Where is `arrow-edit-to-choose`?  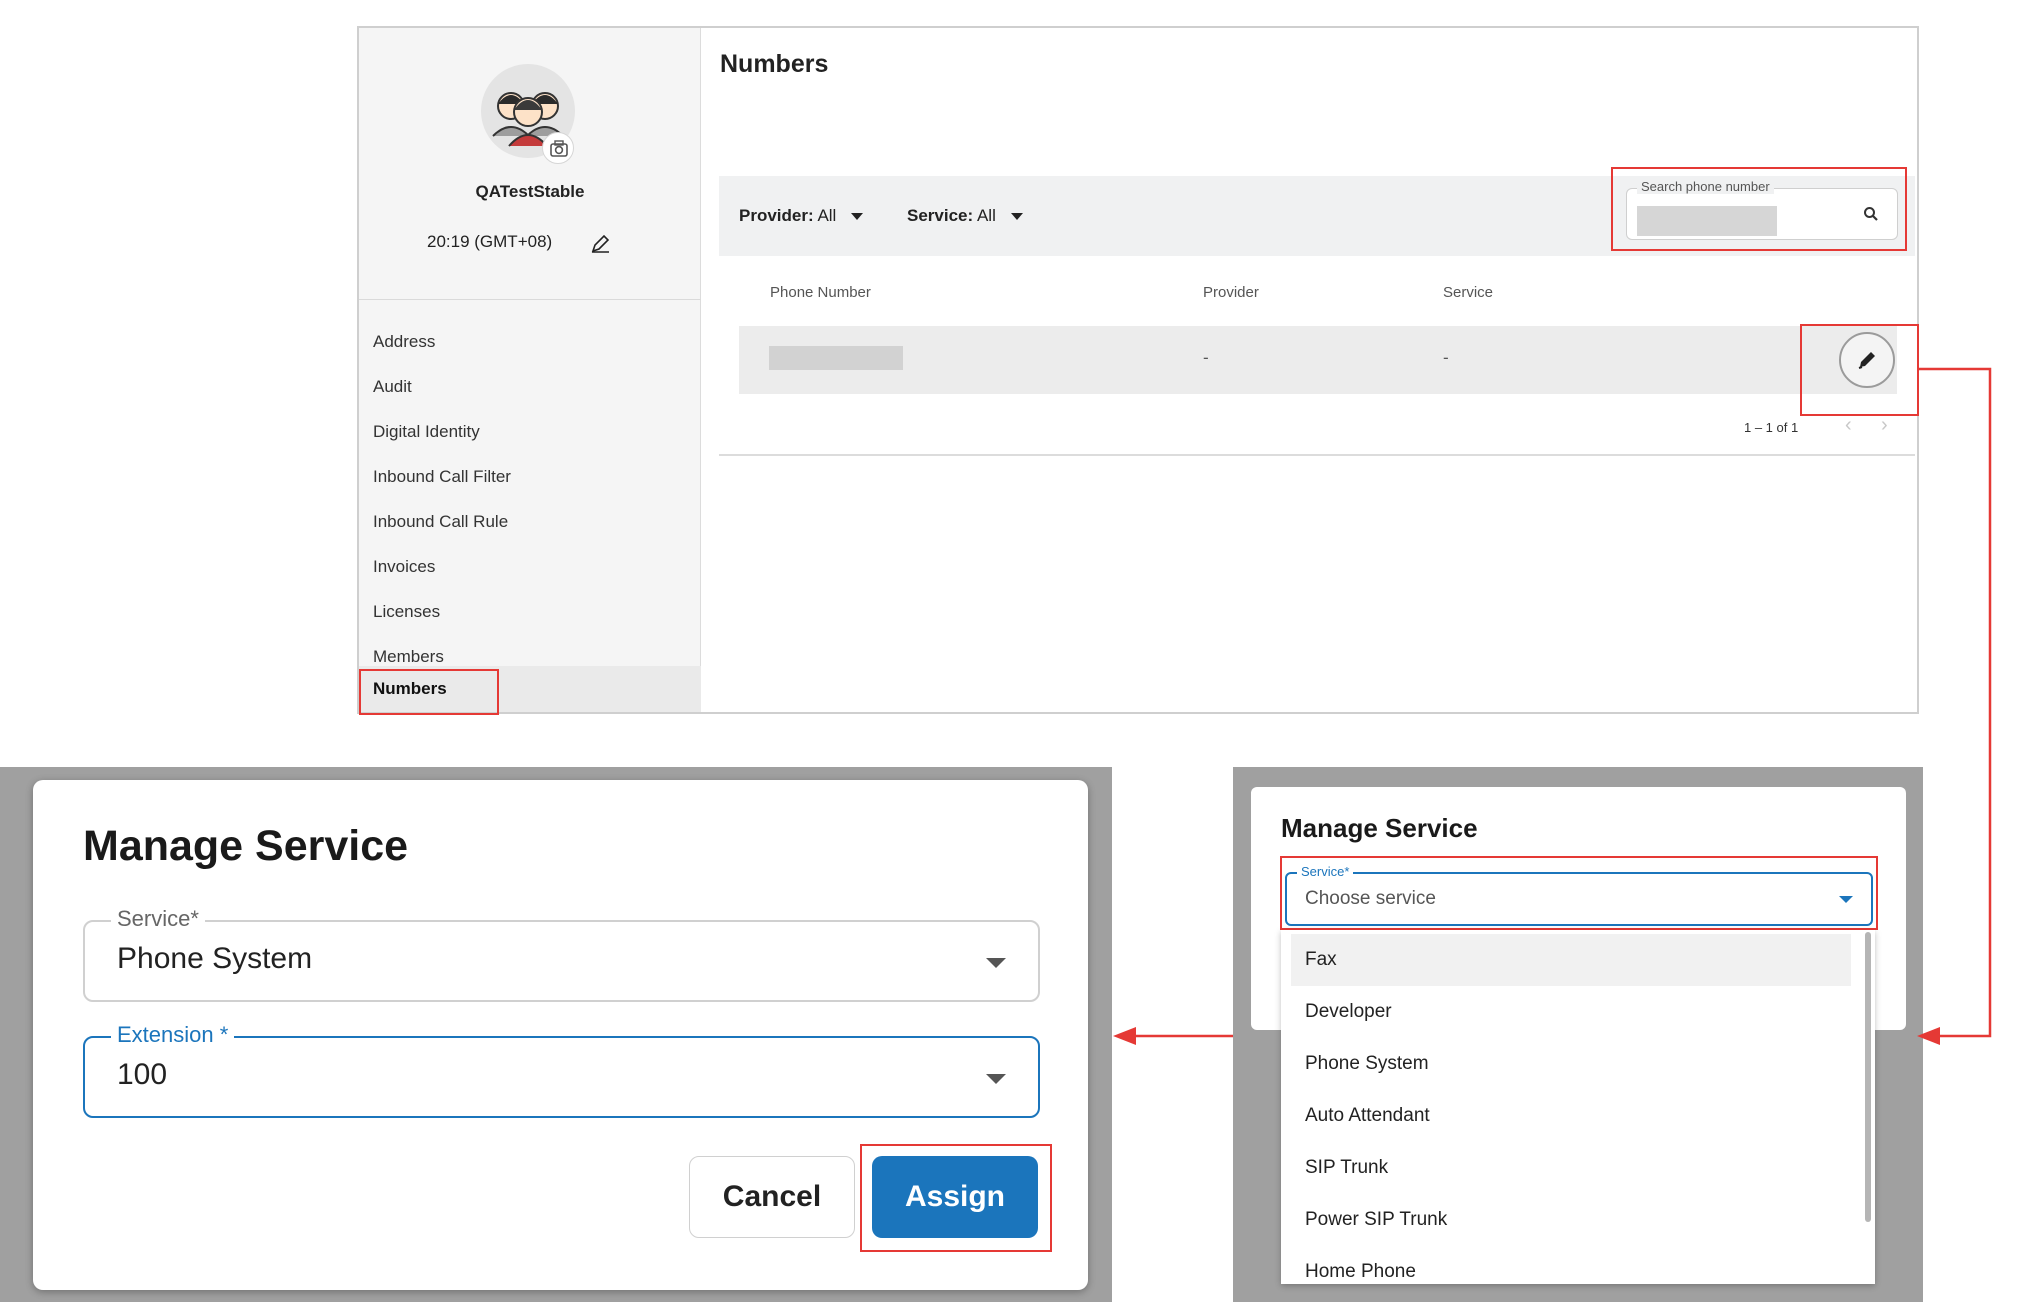 arrow-edit-to-choose is located at coordinates (1954, 702).